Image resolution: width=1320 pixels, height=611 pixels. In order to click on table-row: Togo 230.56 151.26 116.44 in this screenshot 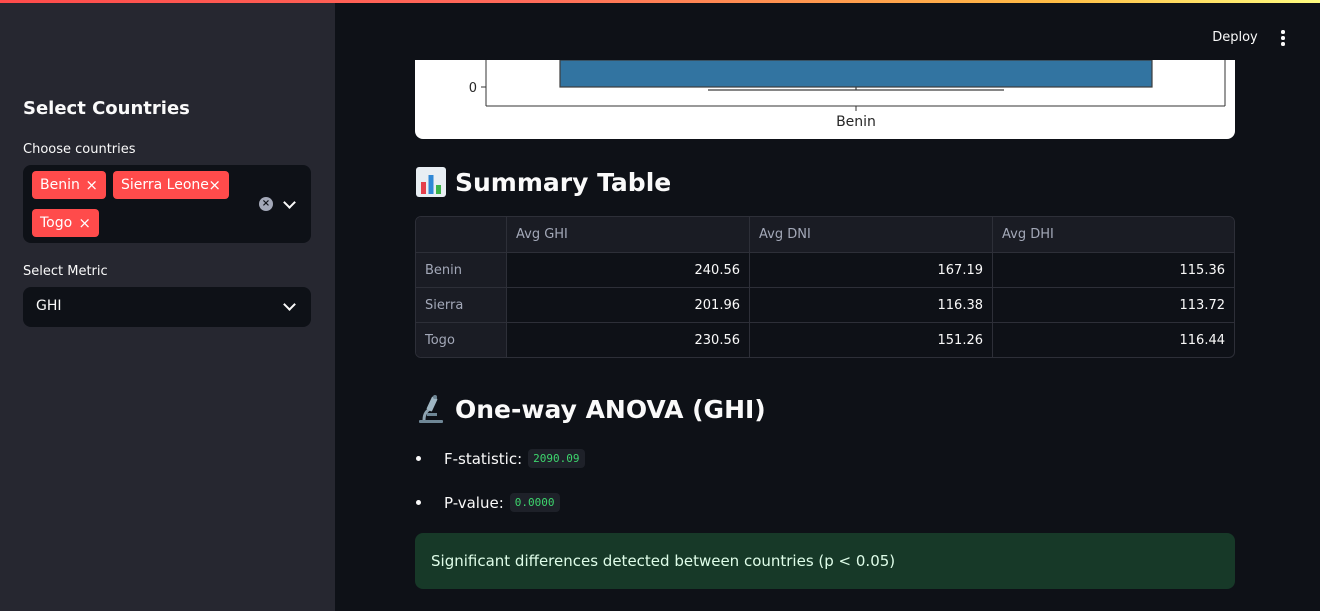, I will do `click(825, 340)`.